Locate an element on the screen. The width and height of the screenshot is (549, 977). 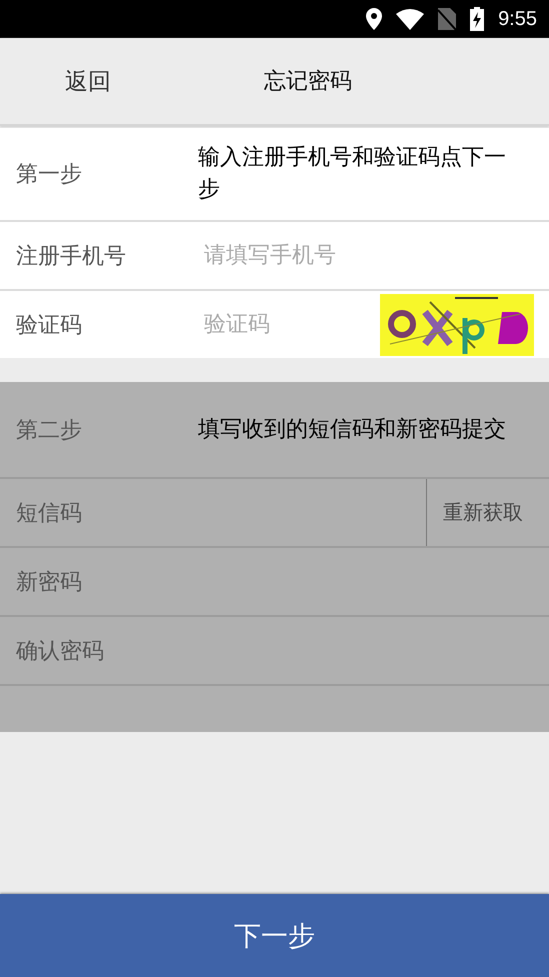
step-label: 第一步 is located at coordinates (49, 175).